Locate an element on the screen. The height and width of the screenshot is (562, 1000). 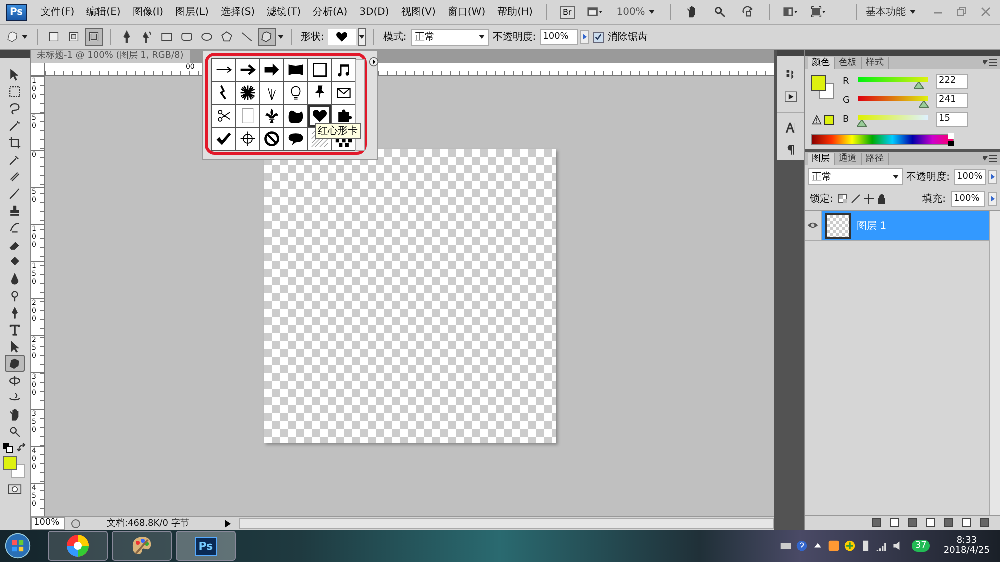
zoom-dropdown: 100% is located at coordinates (636, 12).